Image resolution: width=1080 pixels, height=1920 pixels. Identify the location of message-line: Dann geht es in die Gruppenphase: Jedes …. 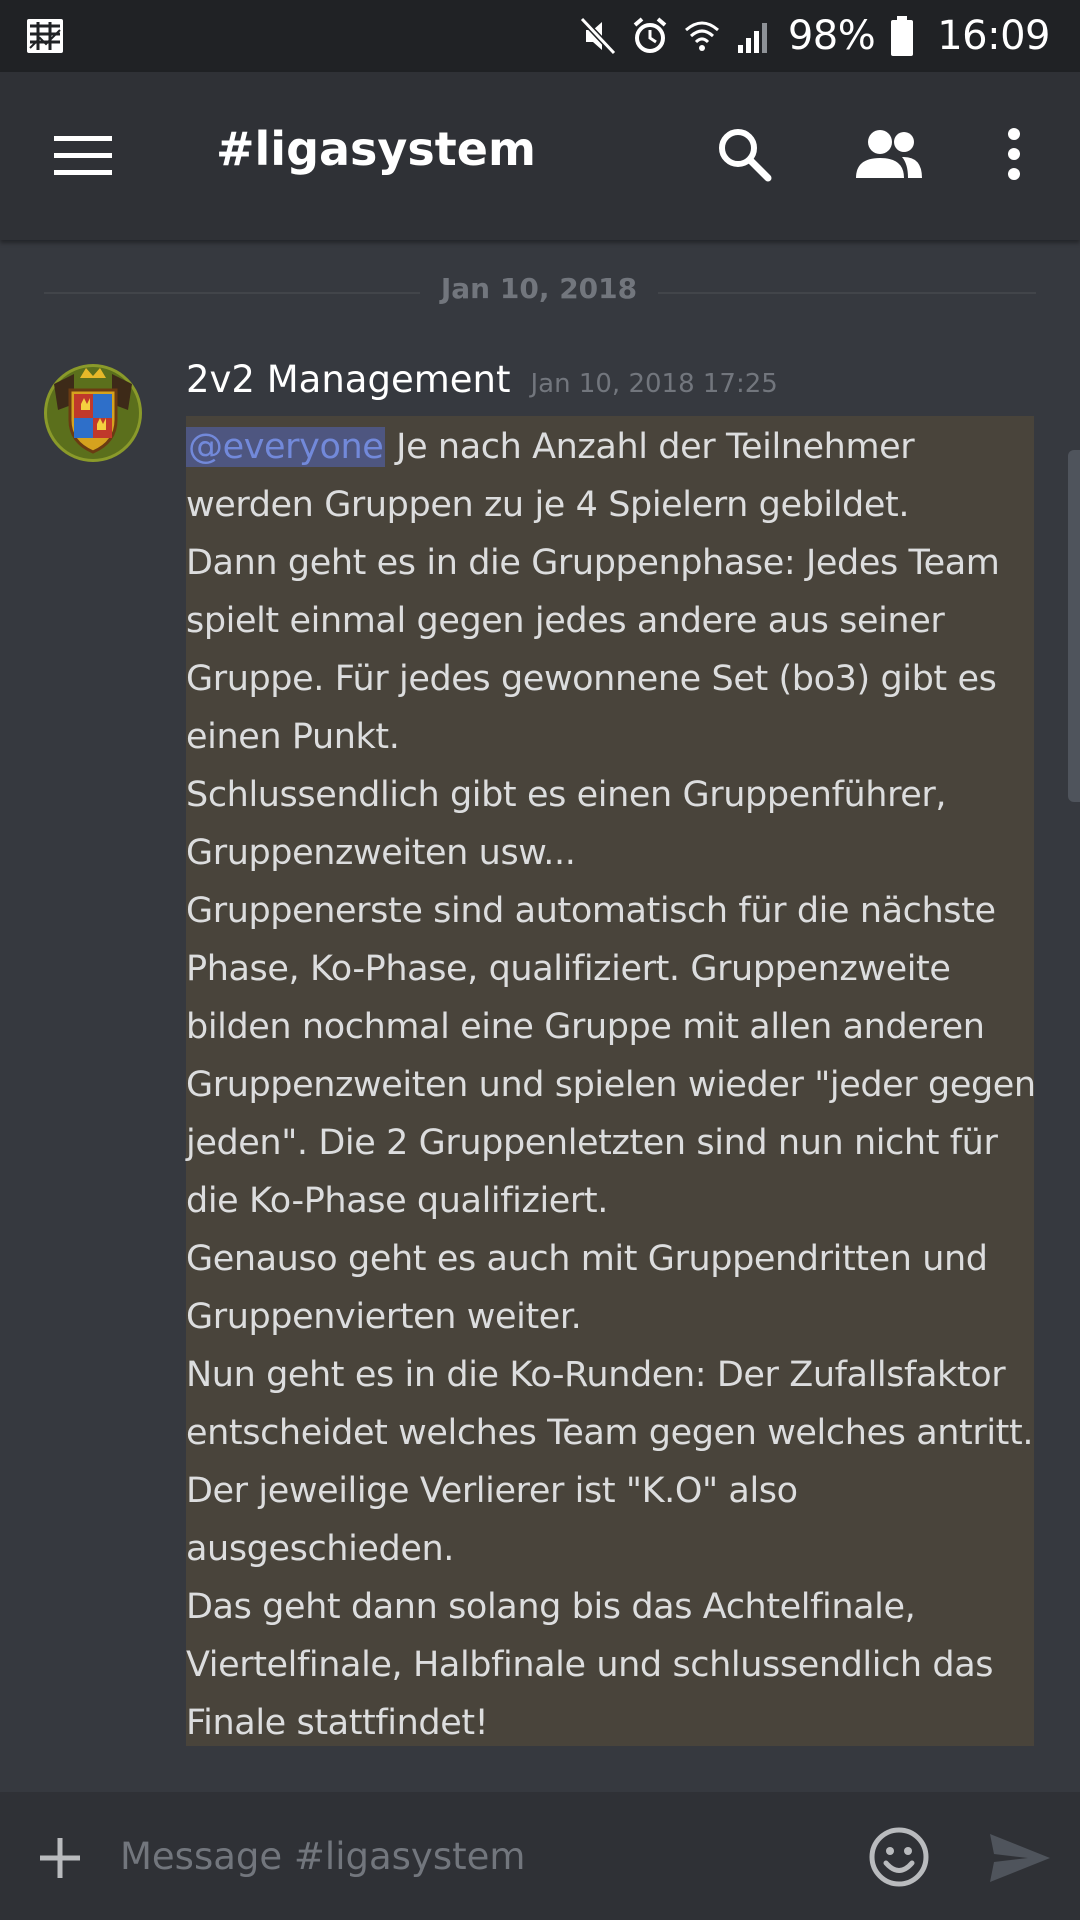
(593, 563).